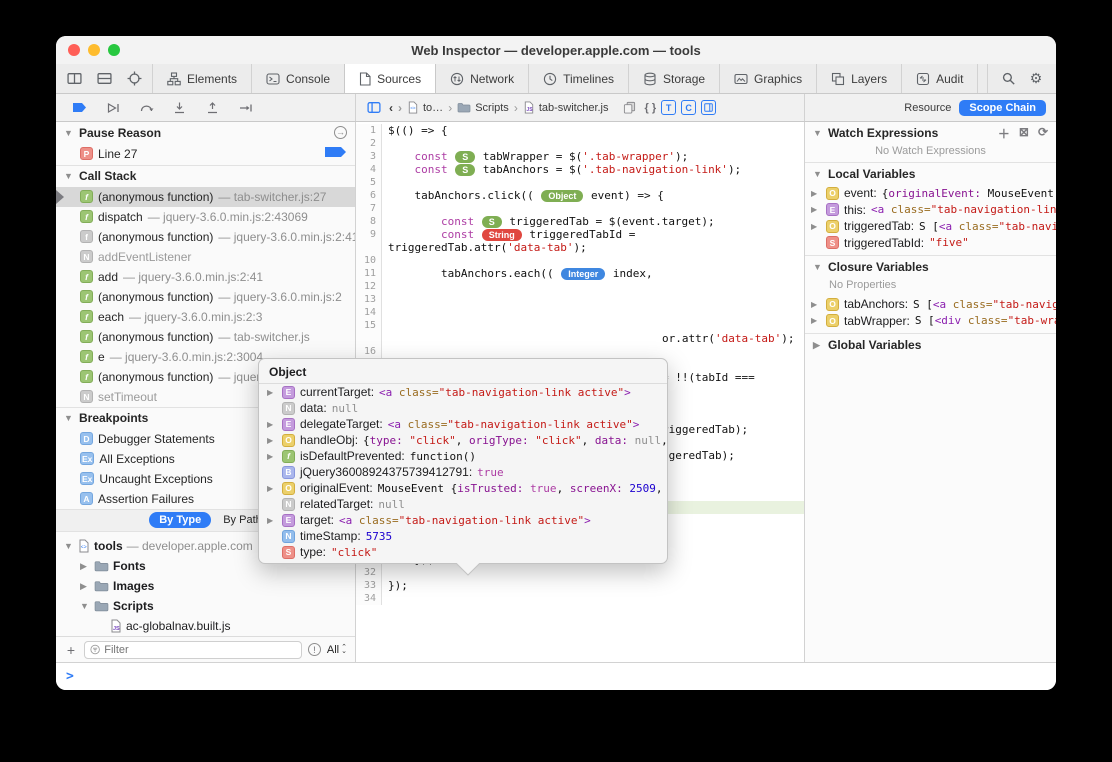  I want to click on global-variables-header: ▶ Global Variables, so click(930, 345).